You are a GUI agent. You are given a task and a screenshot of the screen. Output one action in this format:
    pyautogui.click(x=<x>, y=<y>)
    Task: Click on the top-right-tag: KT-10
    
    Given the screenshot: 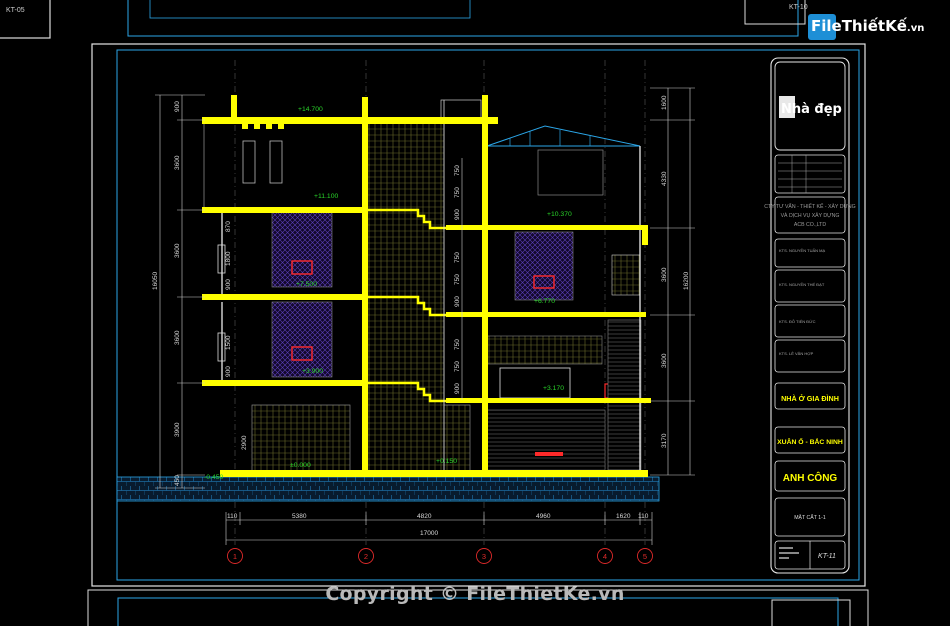 What is the action you would take?
    pyautogui.click(x=798, y=7)
    